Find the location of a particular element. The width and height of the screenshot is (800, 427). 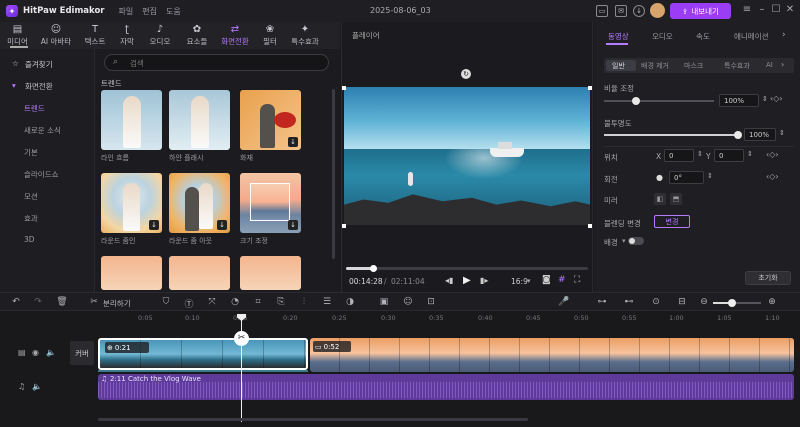

opacity-slider is located at coordinates (673, 135).